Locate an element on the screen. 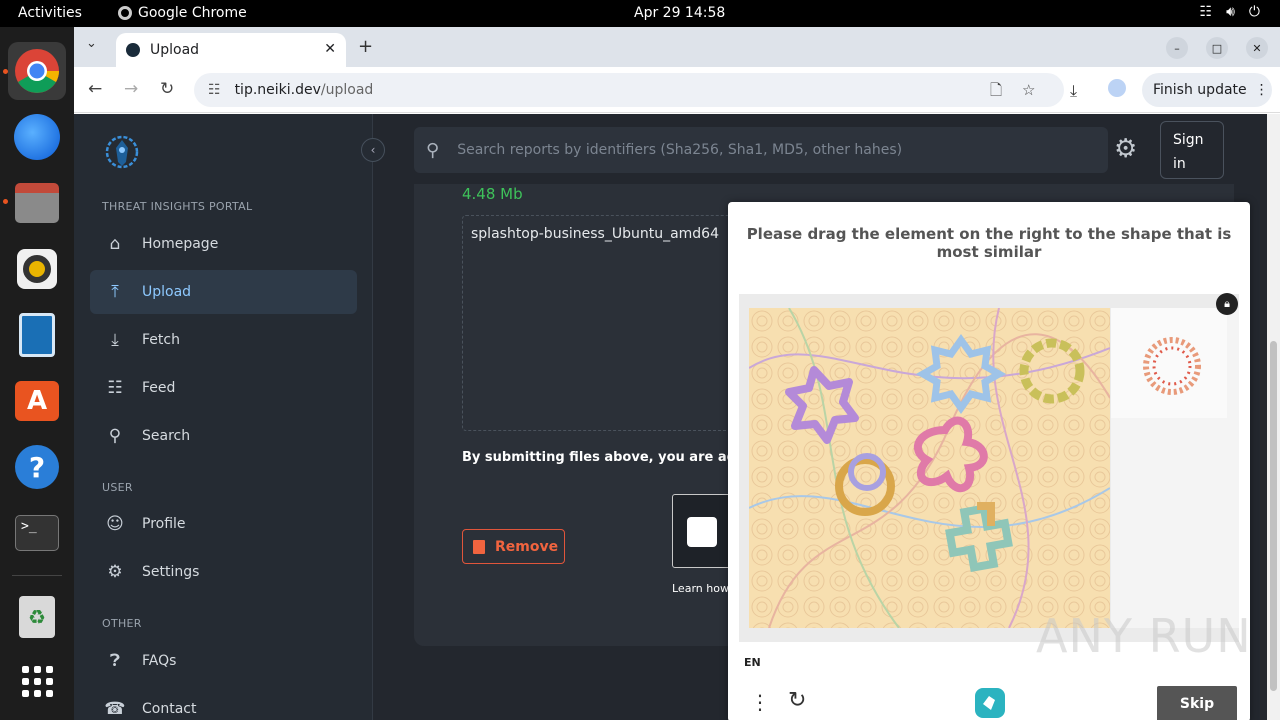  clock: Apr 29 14:58 is located at coordinates (679, 13).